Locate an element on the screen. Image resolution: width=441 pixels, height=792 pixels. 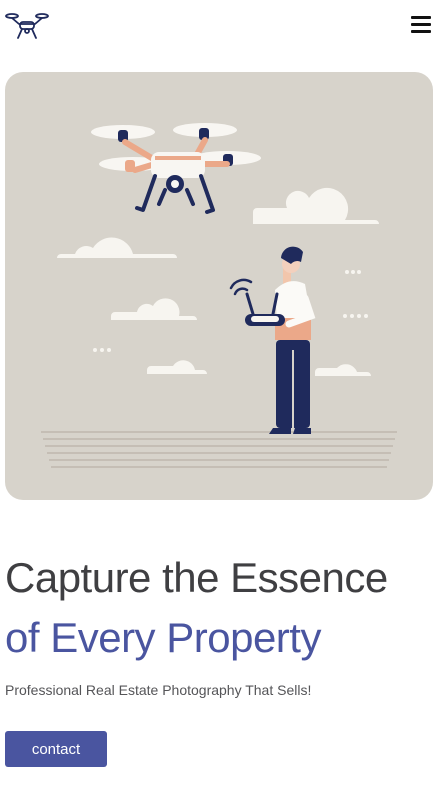
drone-logo-icon is located at coordinates (27, 26).